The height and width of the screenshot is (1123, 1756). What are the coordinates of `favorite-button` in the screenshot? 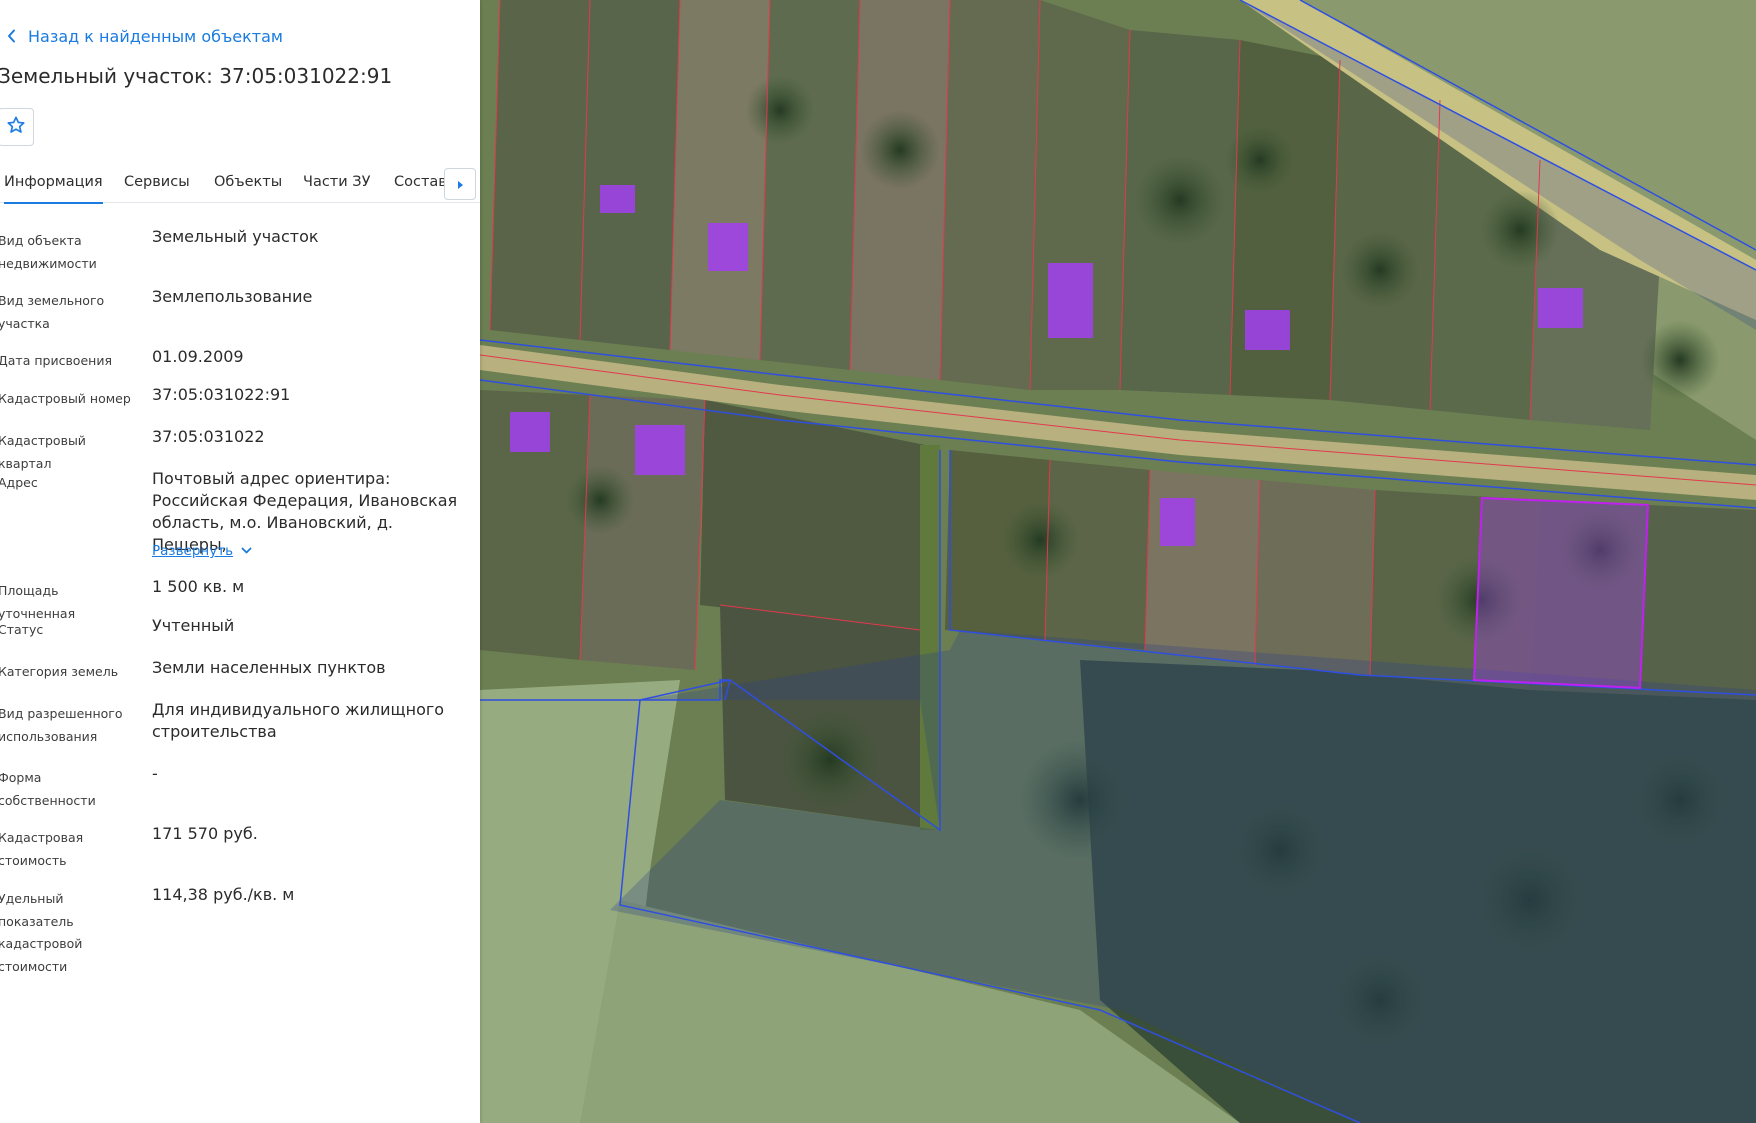 It's located at (17, 127).